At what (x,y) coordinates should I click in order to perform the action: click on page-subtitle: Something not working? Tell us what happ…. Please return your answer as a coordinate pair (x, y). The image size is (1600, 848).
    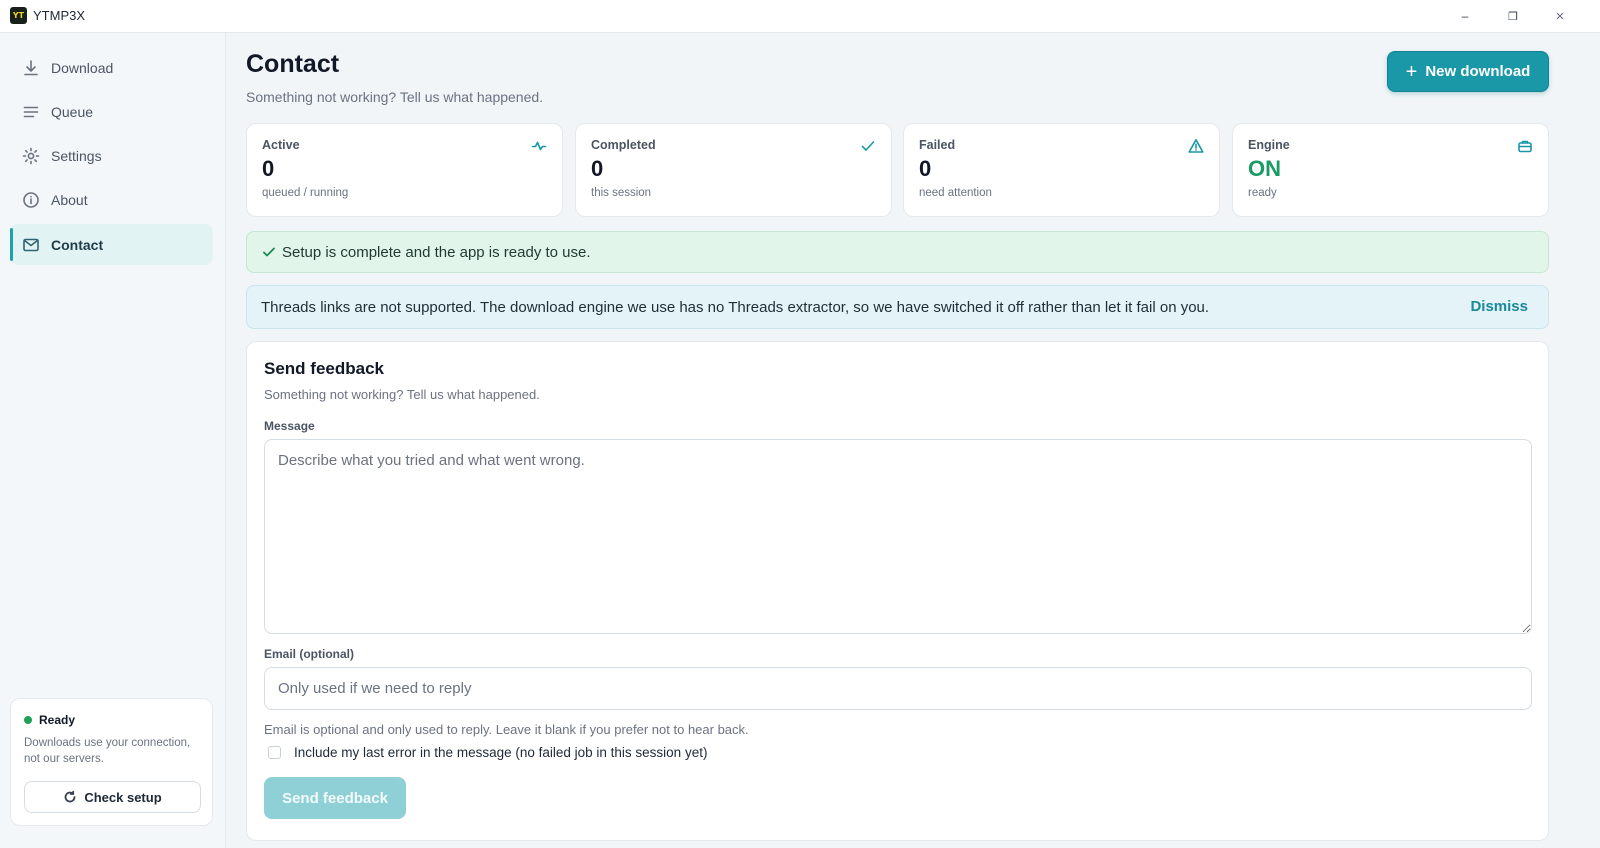
    Looking at the image, I should click on (395, 97).